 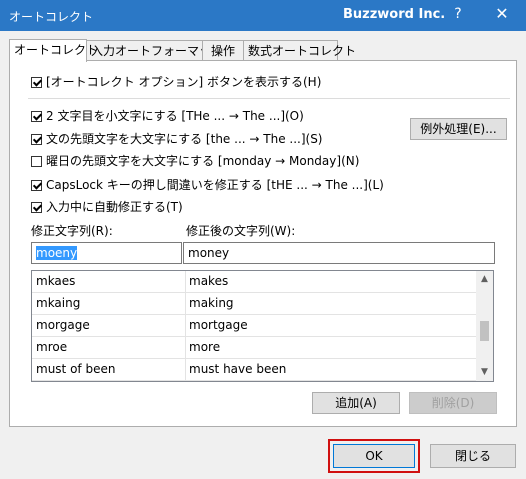 I want to click on list-item-from: must of been, so click(x=76, y=369).